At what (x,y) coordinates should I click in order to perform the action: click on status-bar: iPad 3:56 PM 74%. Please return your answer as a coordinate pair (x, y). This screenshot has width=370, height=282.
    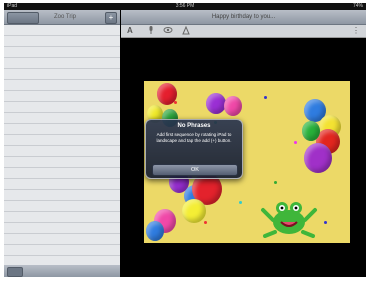
    Looking at the image, I should click on (185, 6).